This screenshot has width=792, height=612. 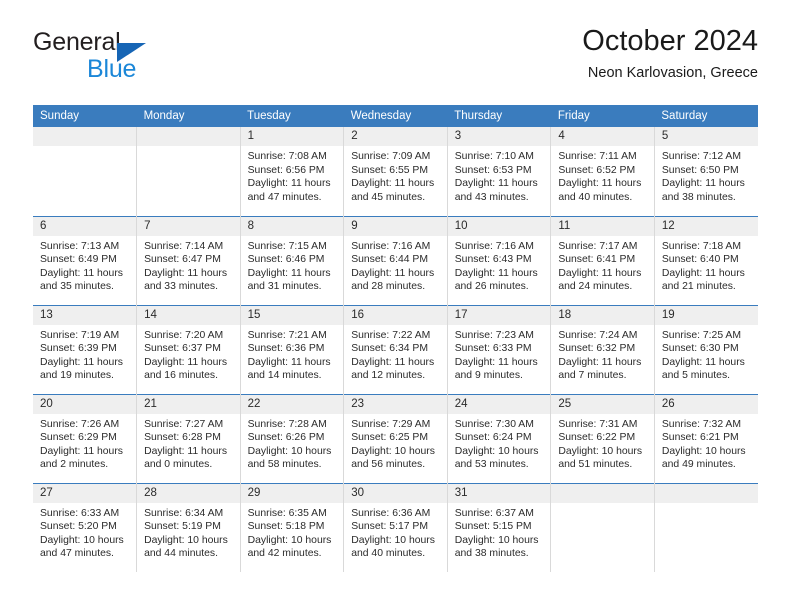 What do you see at coordinates (292, 116) in the screenshot?
I see `weekday-header-tuesday: Tuesday` at bounding box center [292, 116].